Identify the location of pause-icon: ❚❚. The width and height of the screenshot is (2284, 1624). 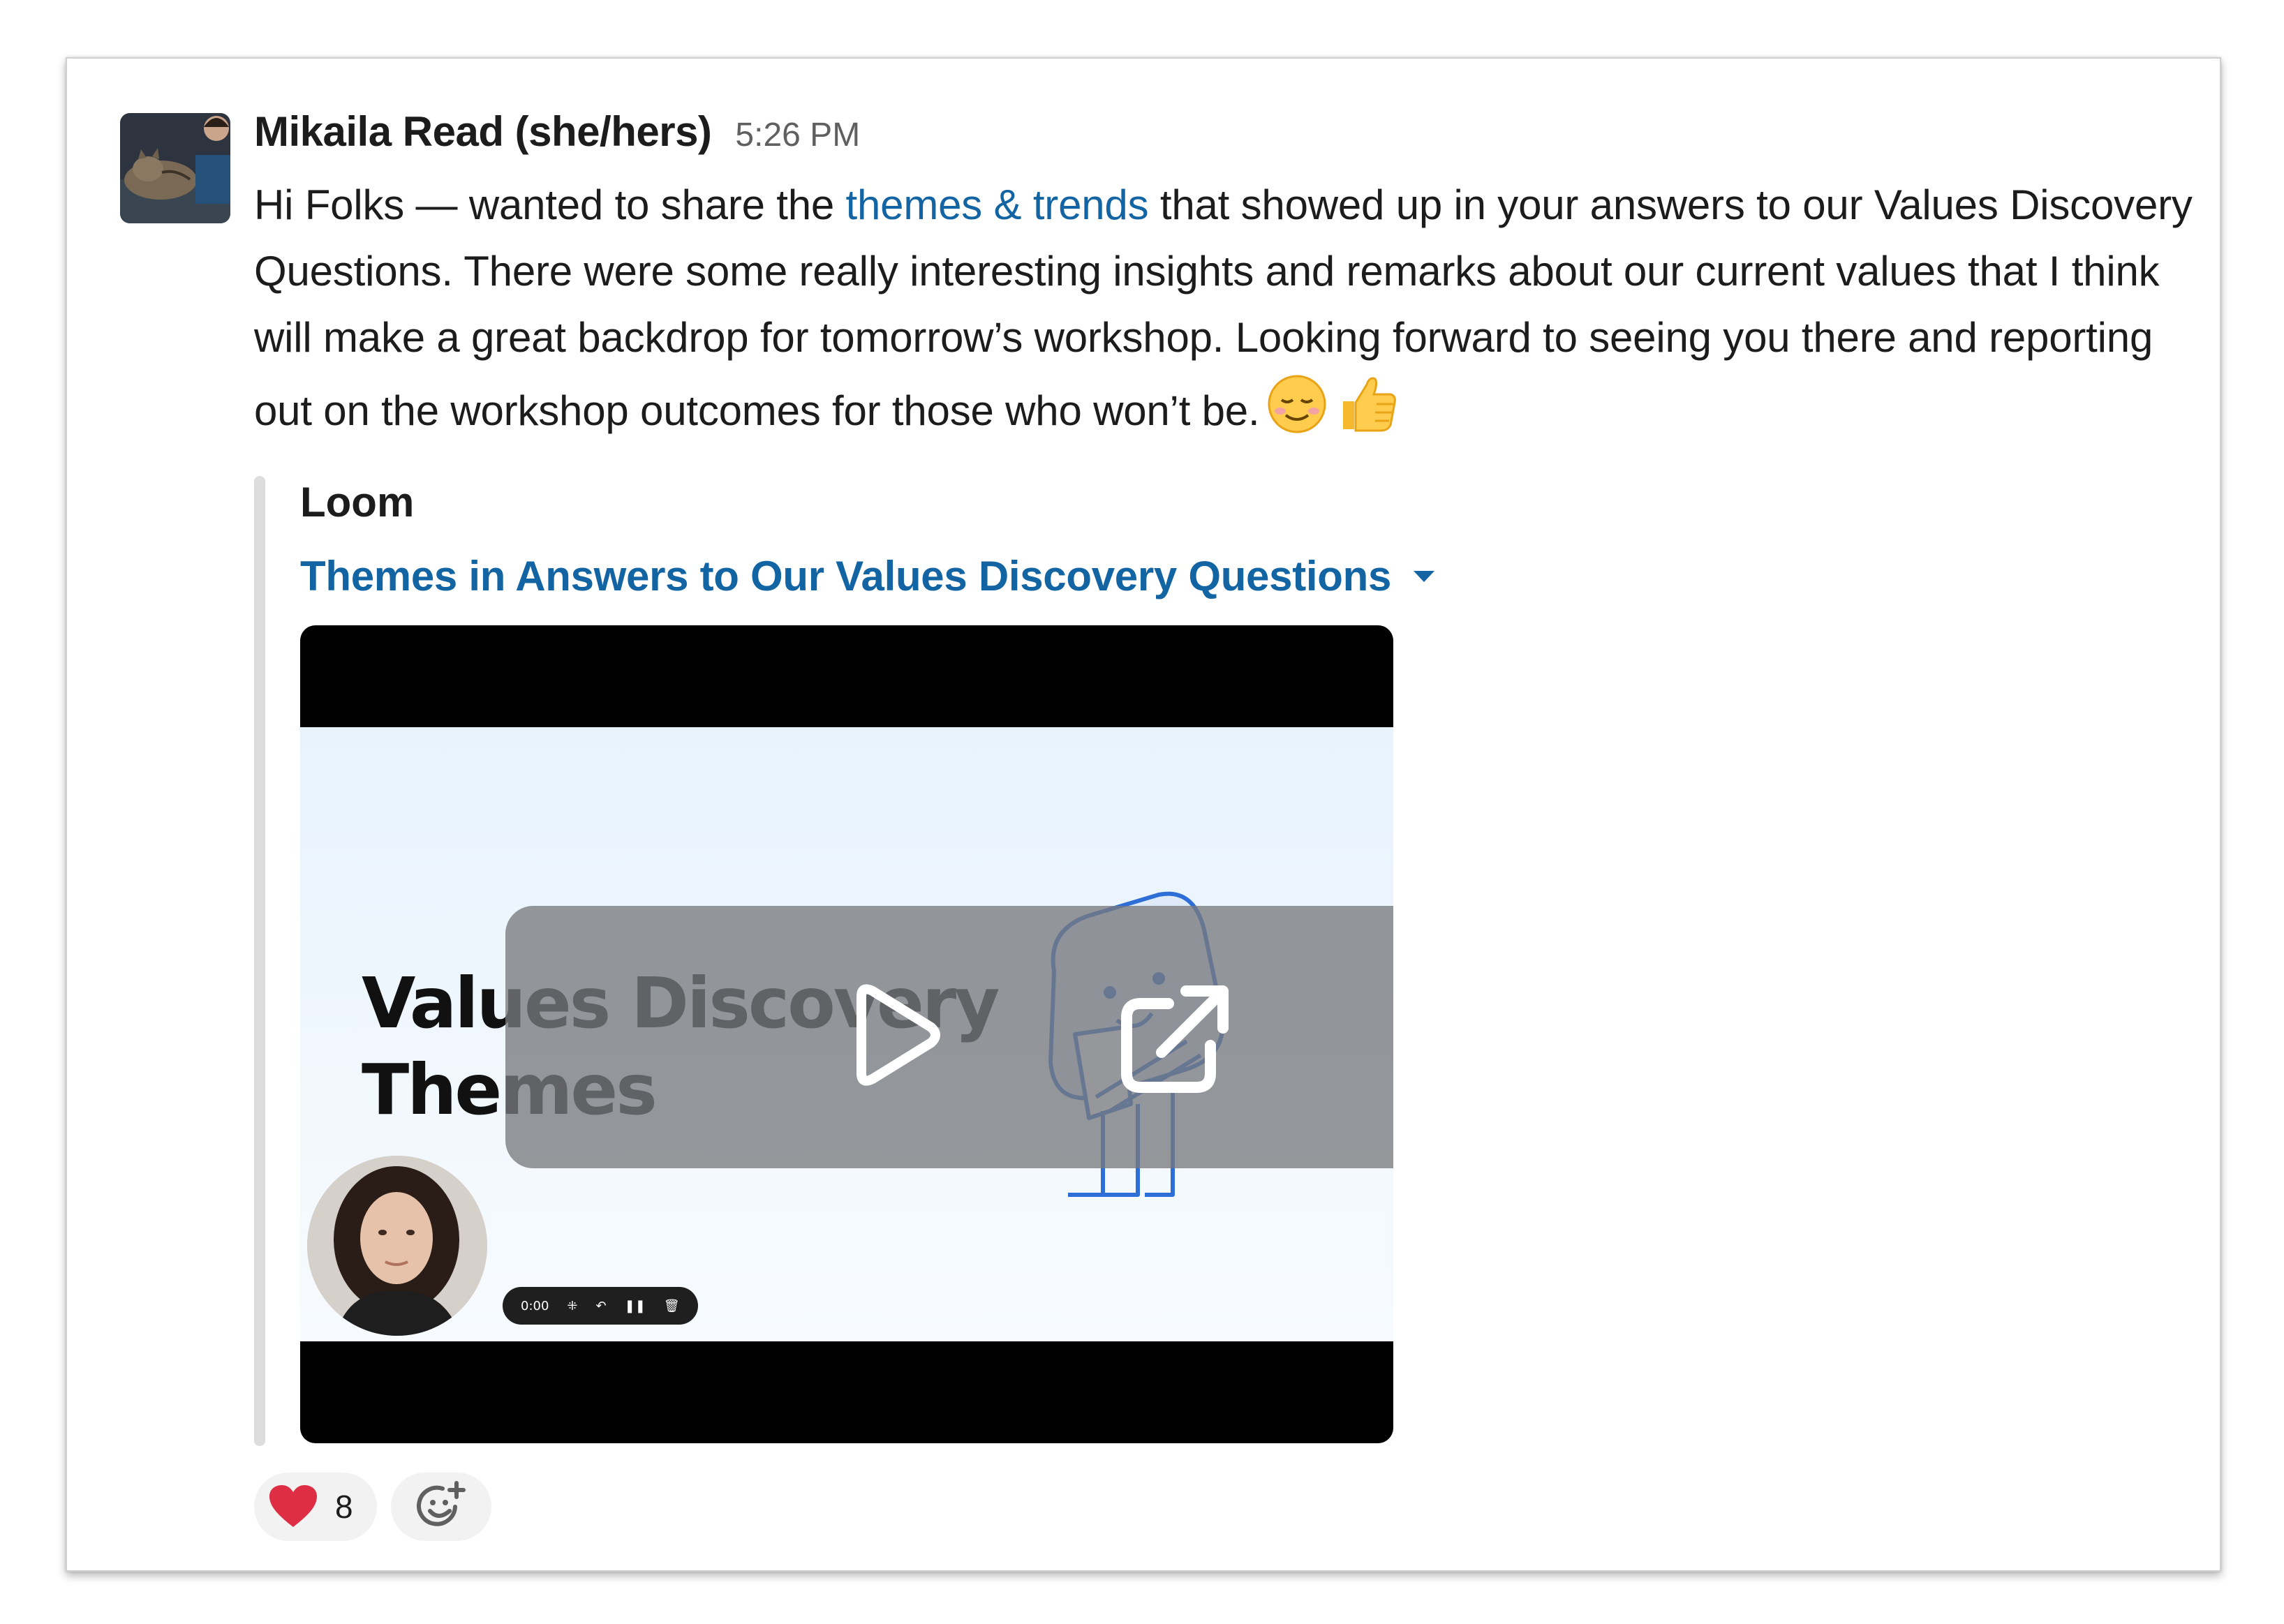
(635, 1306).